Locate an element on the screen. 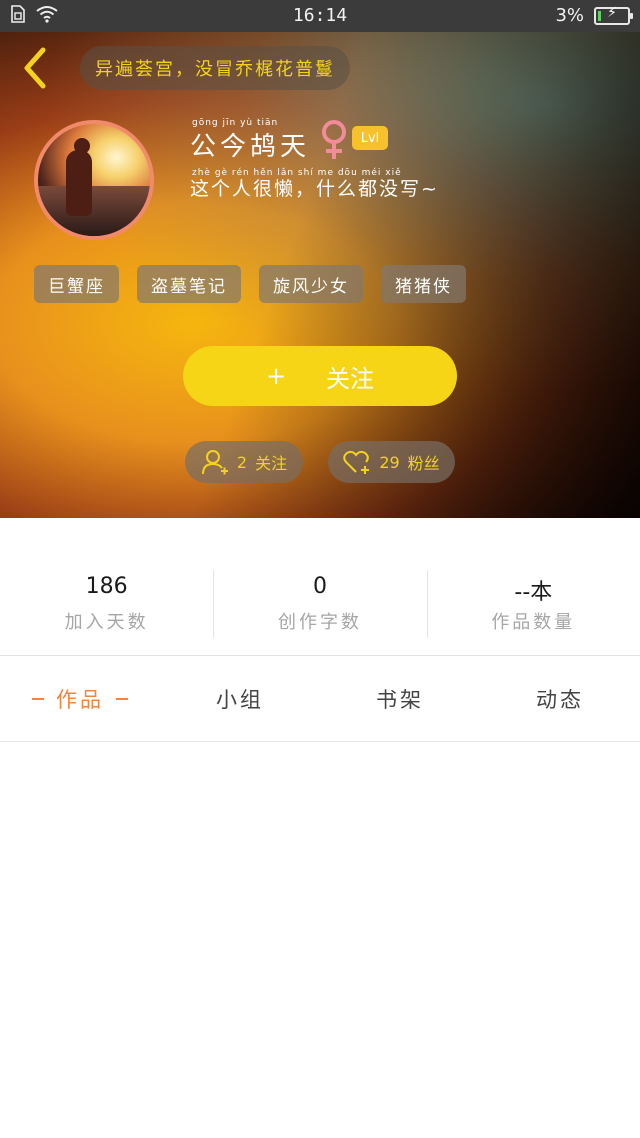  stat-label: 创作字数 is located at coordinates (319, 622).